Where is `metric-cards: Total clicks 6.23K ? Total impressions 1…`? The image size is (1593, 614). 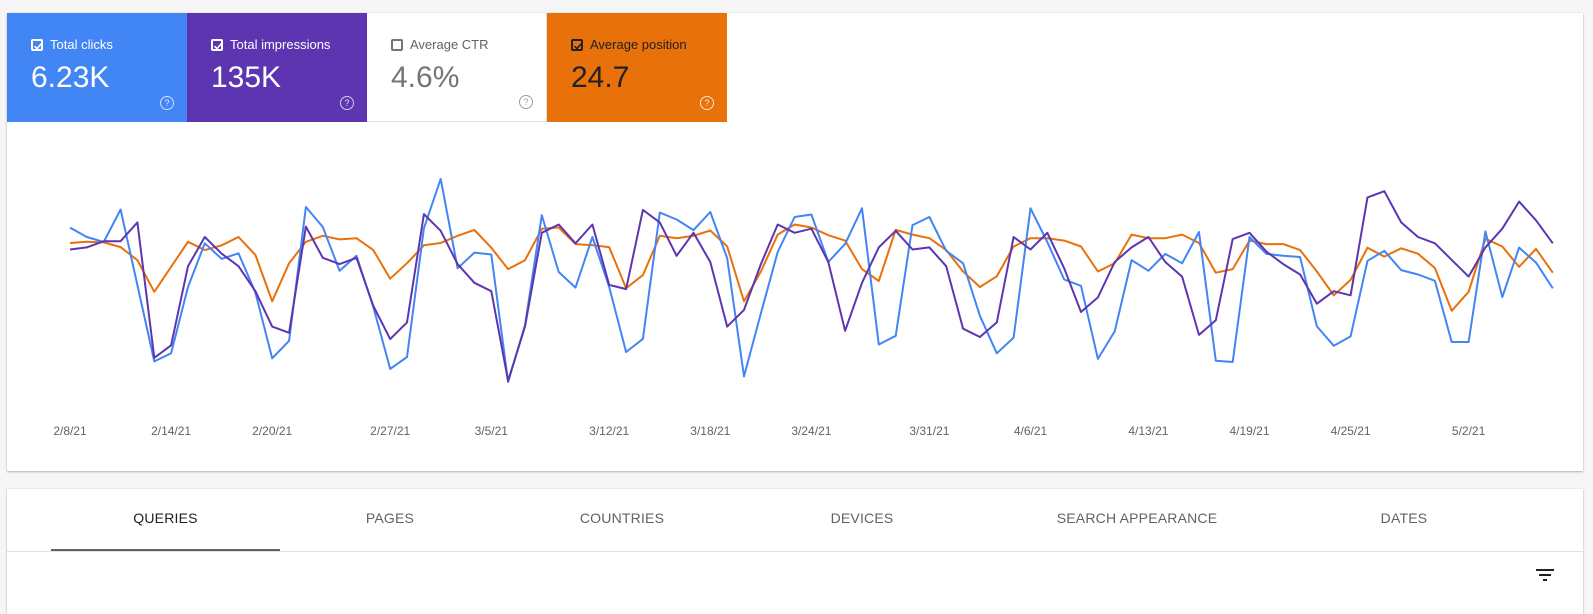 metric-cards: Total clicks 6.23K ? Total impressions 1… is located at coordinates (367, 67).